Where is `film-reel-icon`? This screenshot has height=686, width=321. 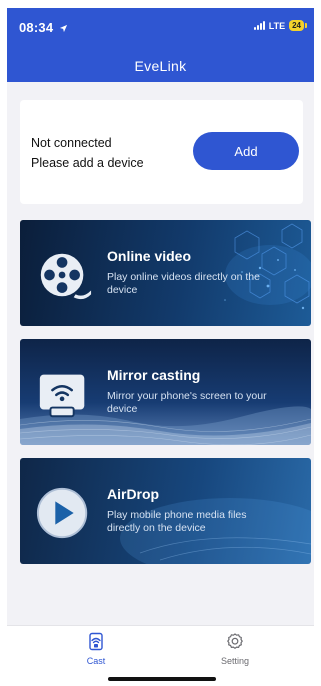 film-reel-icon is located at coordinates (66, 276).